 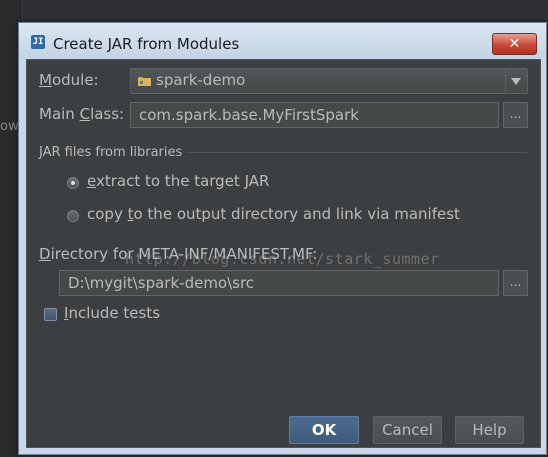 I want to click on module-label: Module:, so click(x=69, y=80).